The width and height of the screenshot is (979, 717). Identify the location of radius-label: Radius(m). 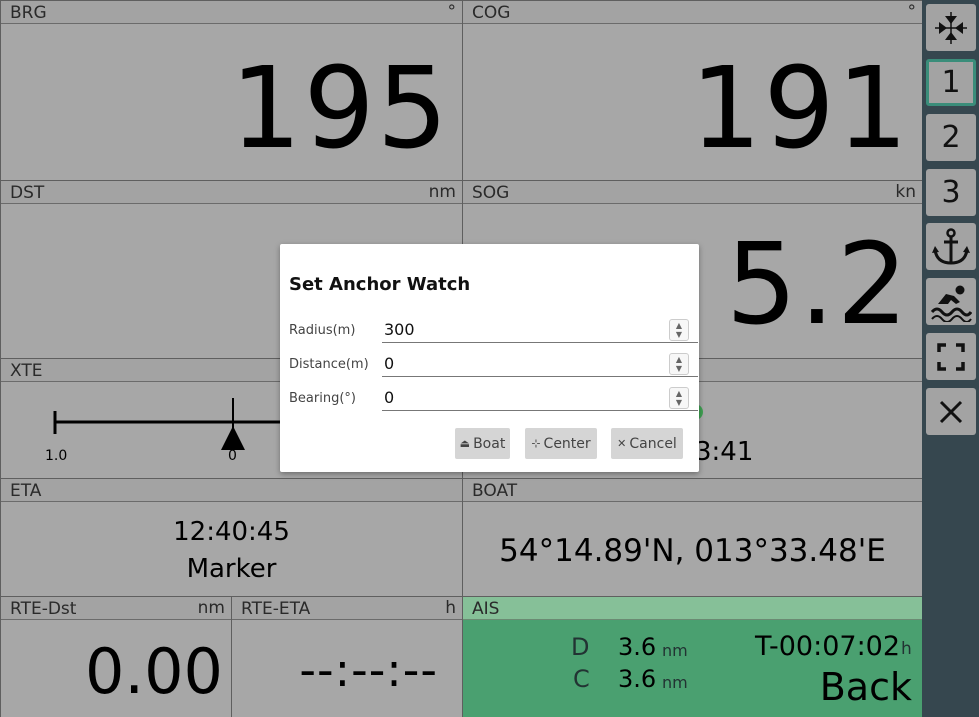
(322, 330).